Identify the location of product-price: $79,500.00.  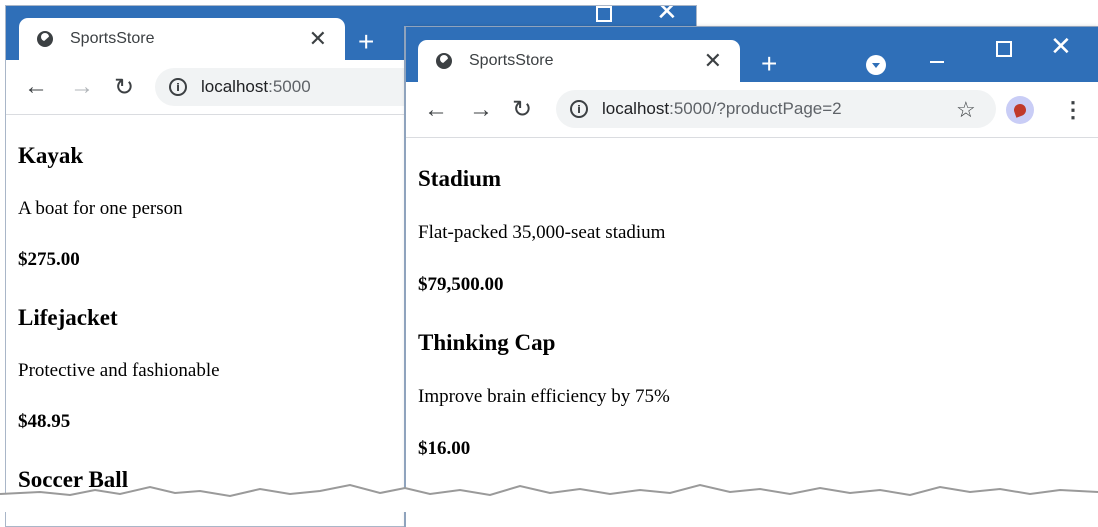
(461, 284).